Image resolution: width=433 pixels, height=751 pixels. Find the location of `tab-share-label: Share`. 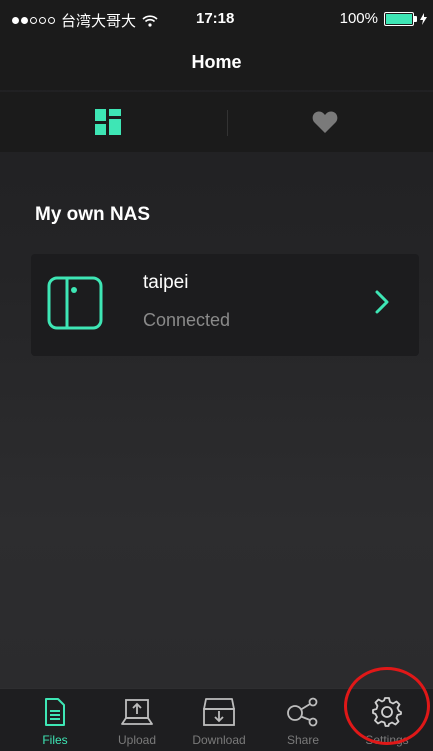

tab-share-label: Share is located at coordinates (303, 740).